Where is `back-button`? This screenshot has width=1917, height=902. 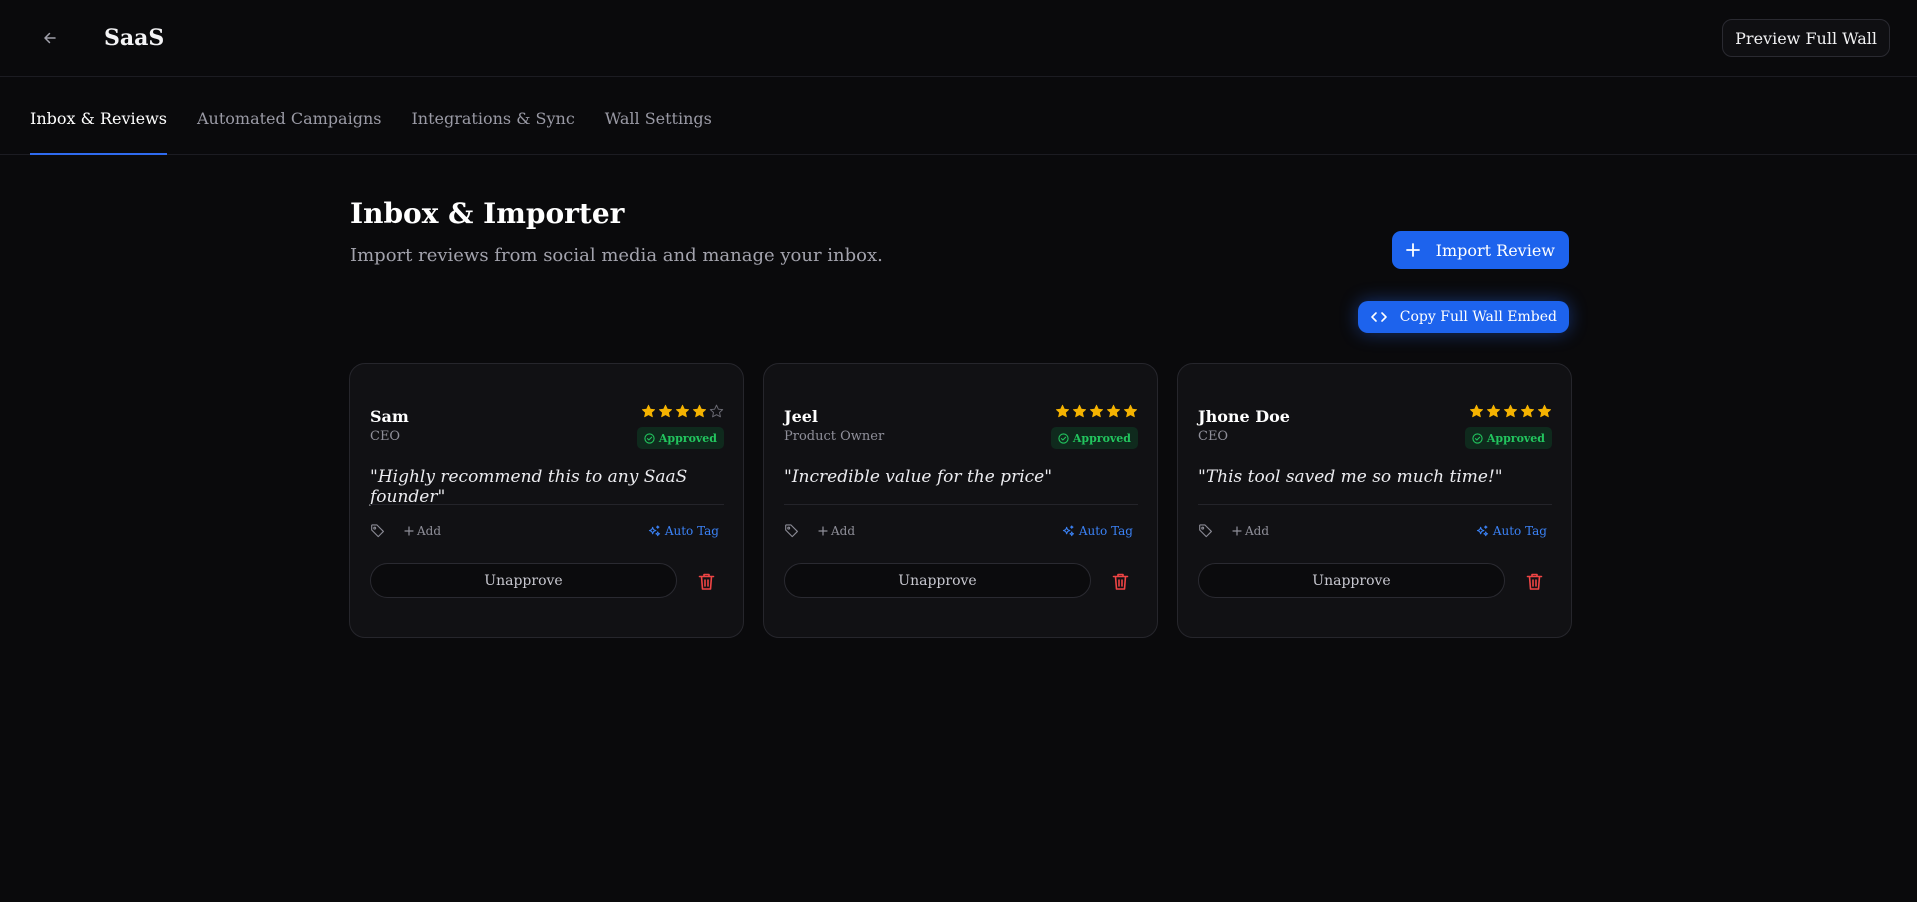 back-button is located at coordinates (50, 38).